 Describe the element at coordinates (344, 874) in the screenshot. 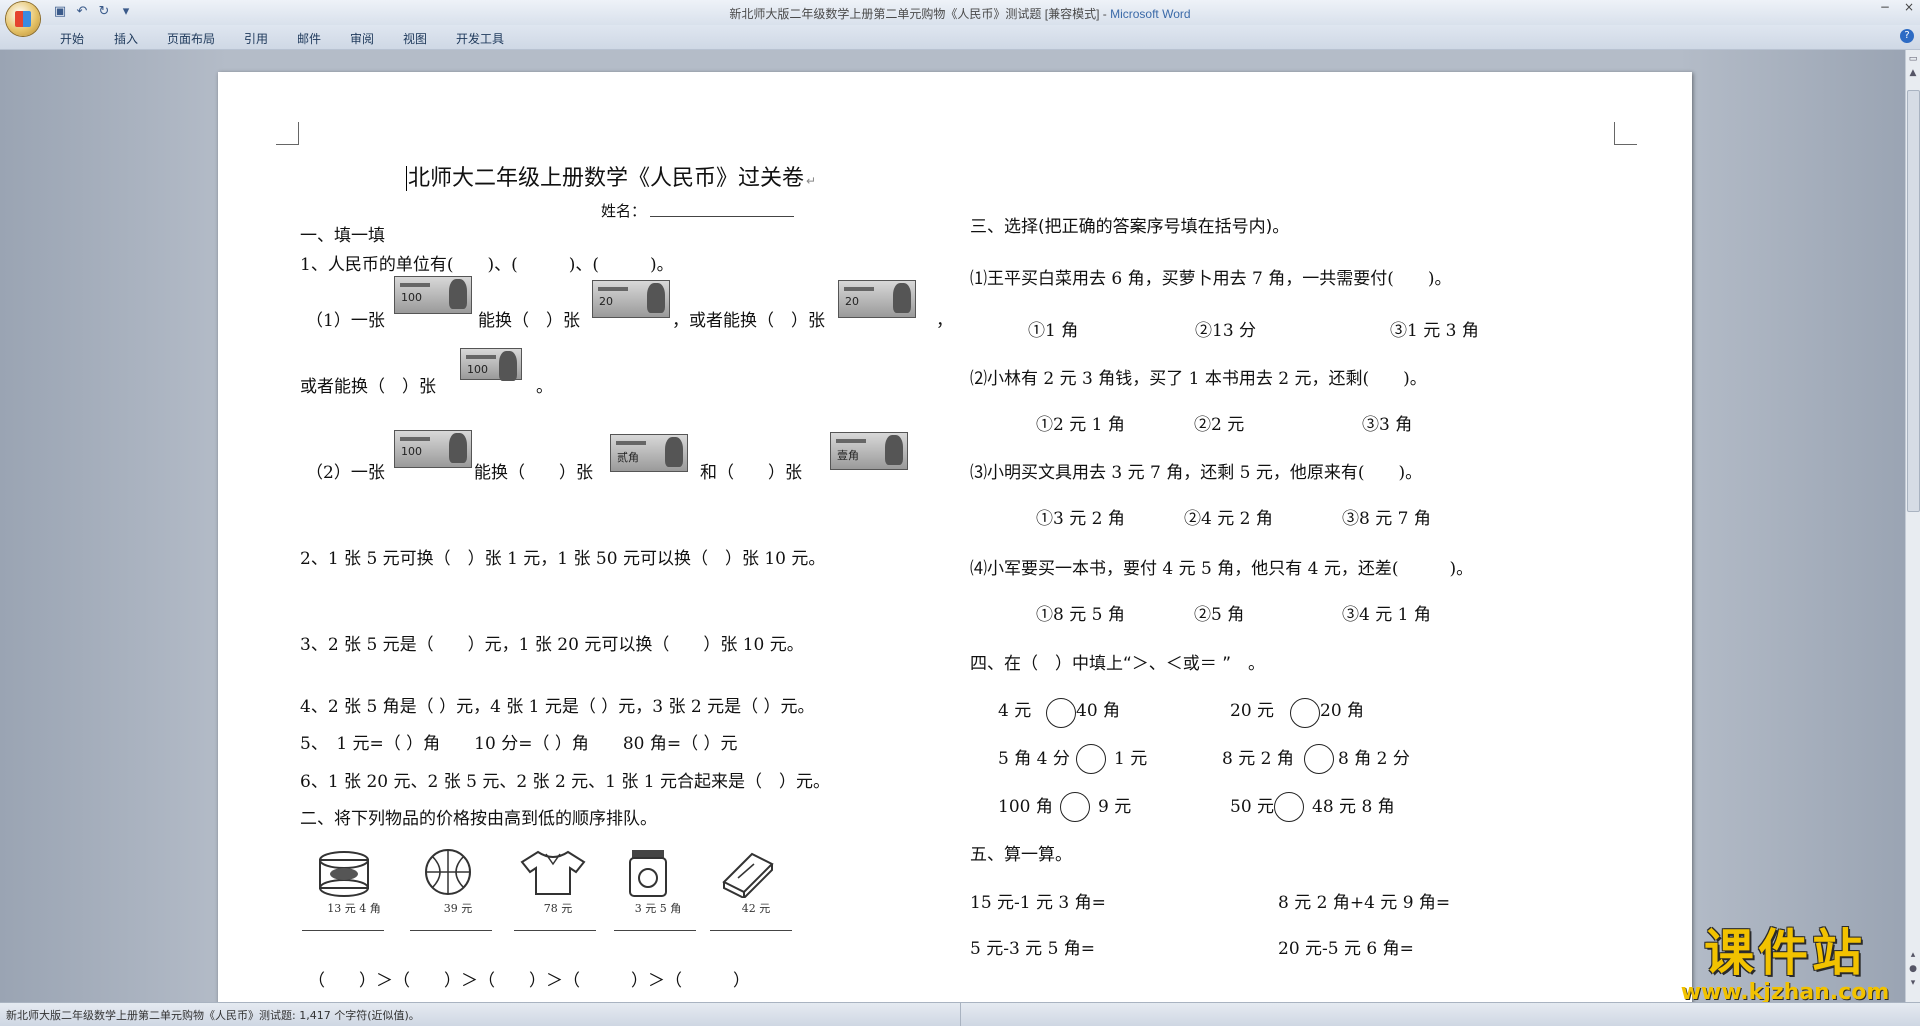

I see `can-icon` at that location.